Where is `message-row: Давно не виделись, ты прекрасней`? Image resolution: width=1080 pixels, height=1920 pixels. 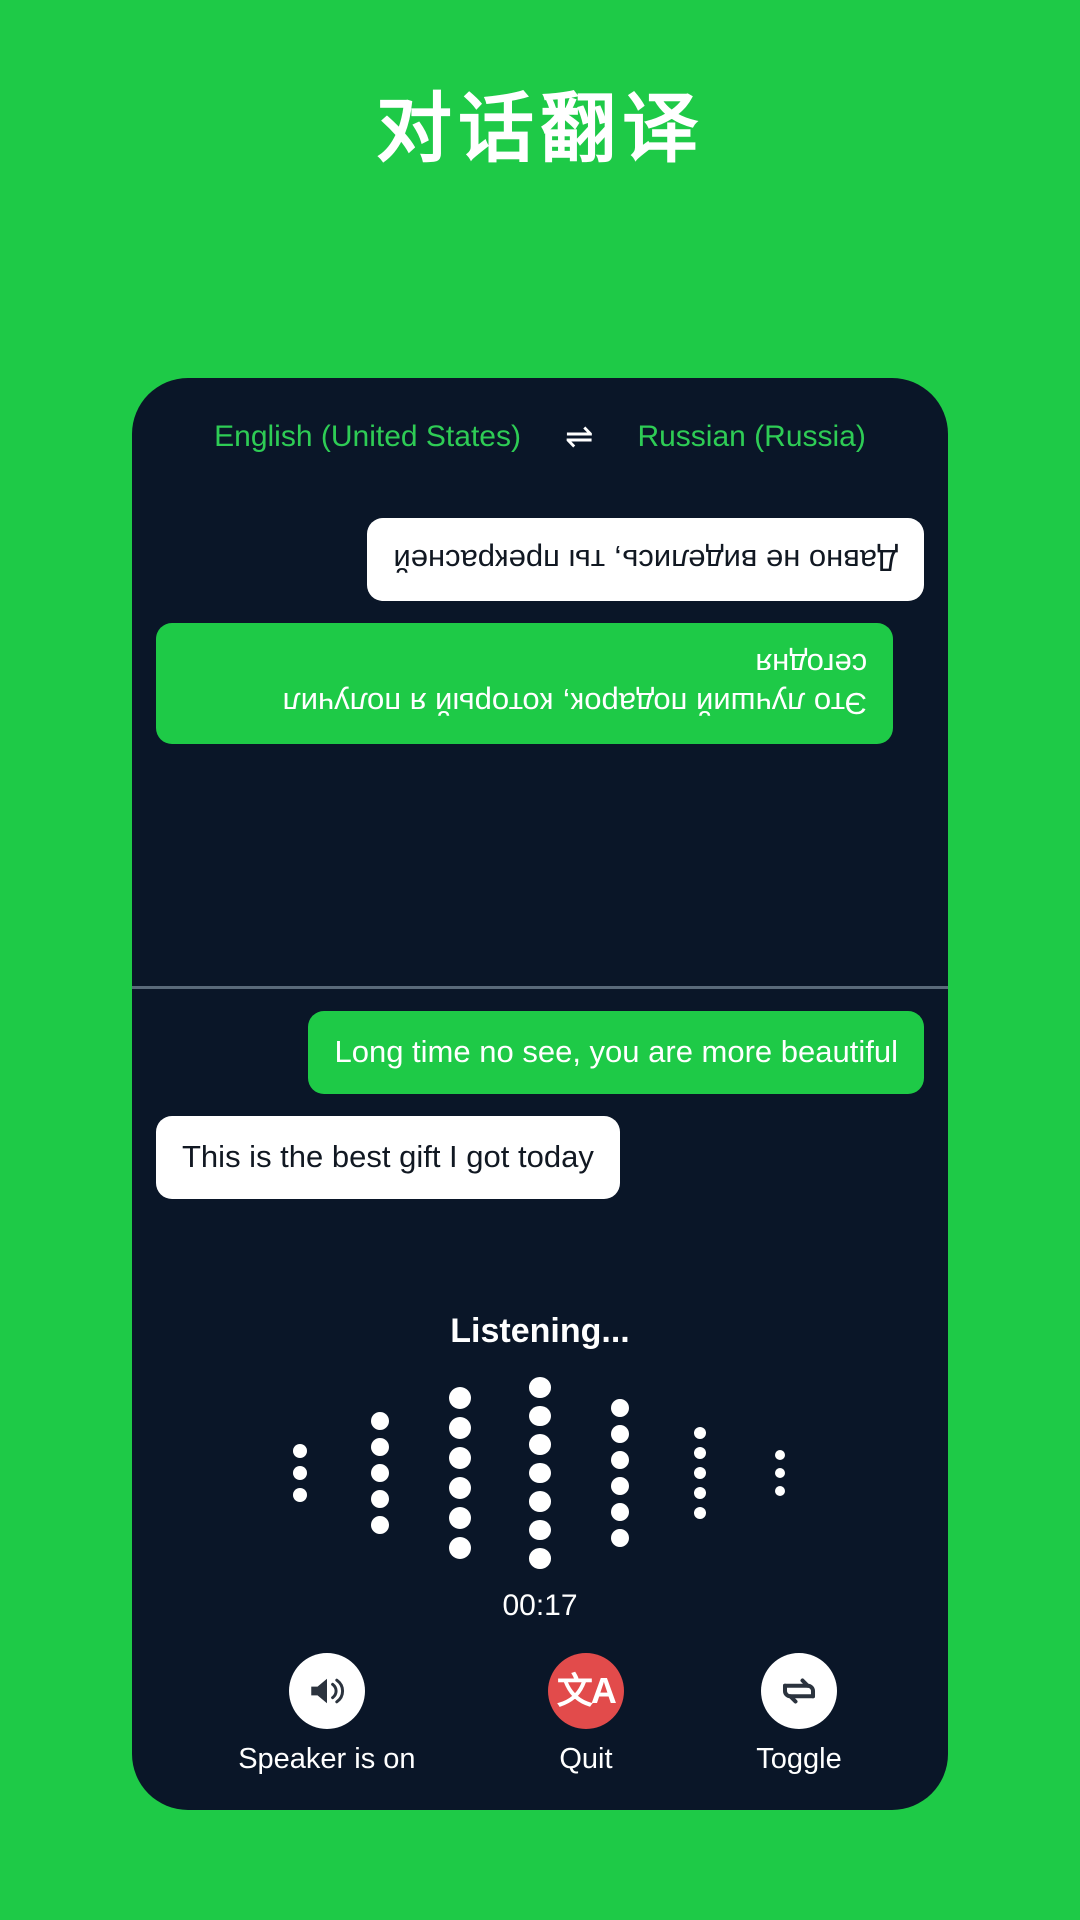 message-row: Давно не виделись, ты прекрасней is located at coordinates (540, 559).